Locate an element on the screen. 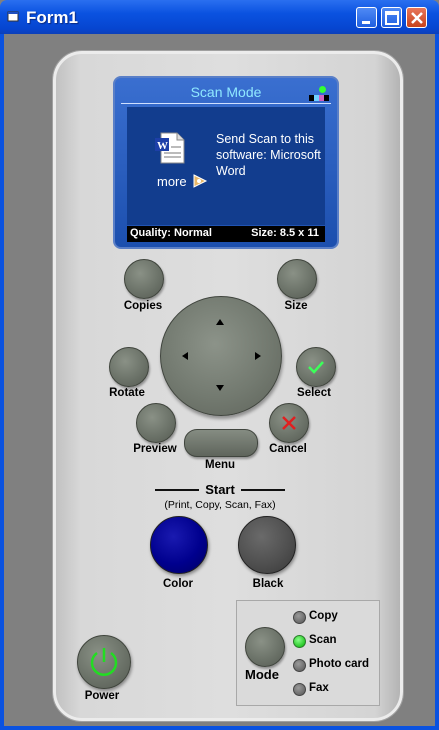 The height and width of the screenshot is (730, 439). arrow-left-icon is located at coordinates (185, 356).